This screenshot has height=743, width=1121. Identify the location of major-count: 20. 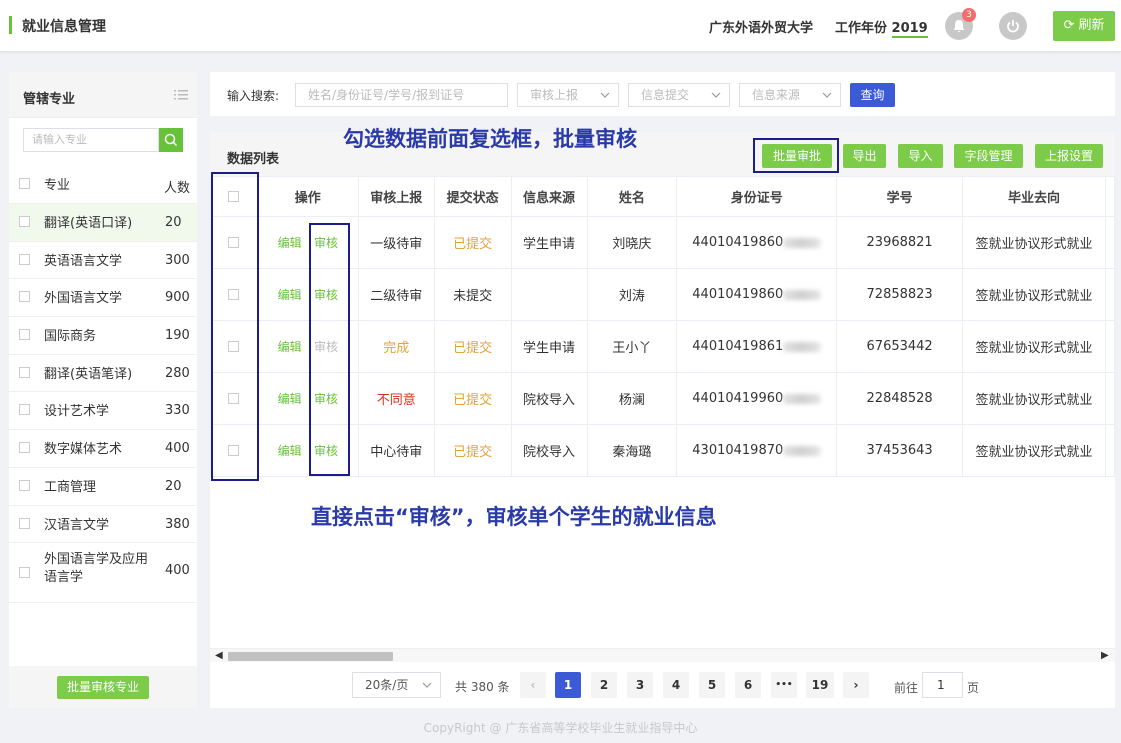
(173, 222).